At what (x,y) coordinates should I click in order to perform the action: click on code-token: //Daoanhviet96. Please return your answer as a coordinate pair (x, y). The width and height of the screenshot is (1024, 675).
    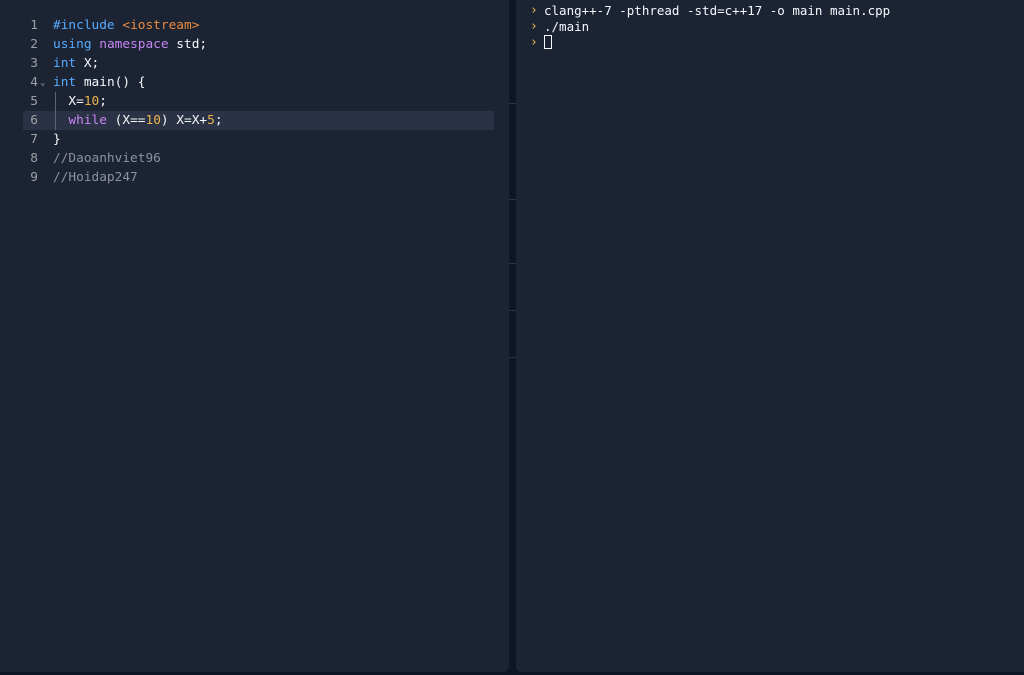
    Looking at the image, I should click on (107, 158).